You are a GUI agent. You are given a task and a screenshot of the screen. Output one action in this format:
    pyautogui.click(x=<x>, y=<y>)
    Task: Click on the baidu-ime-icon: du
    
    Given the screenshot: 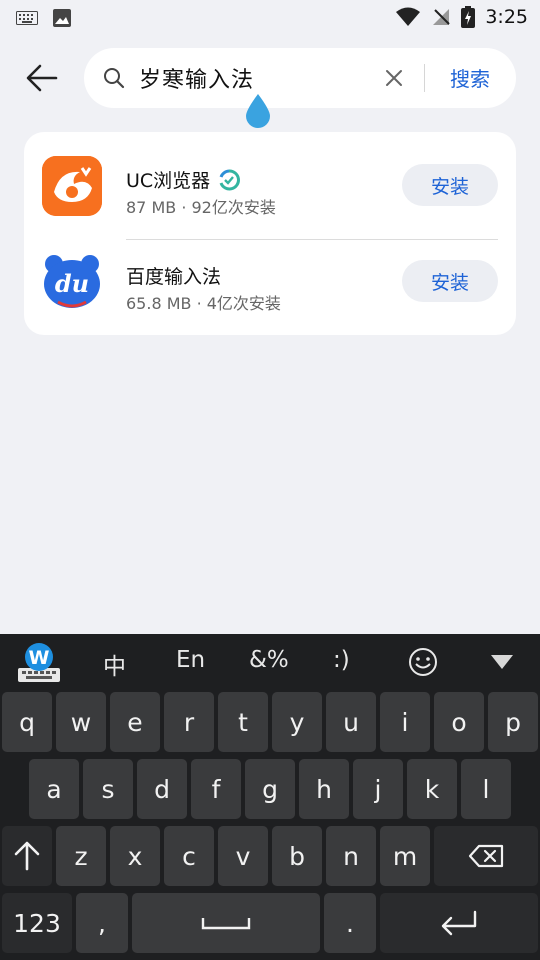 What is the action you would take?
    pyautogui.click(x=72, y=282)
    